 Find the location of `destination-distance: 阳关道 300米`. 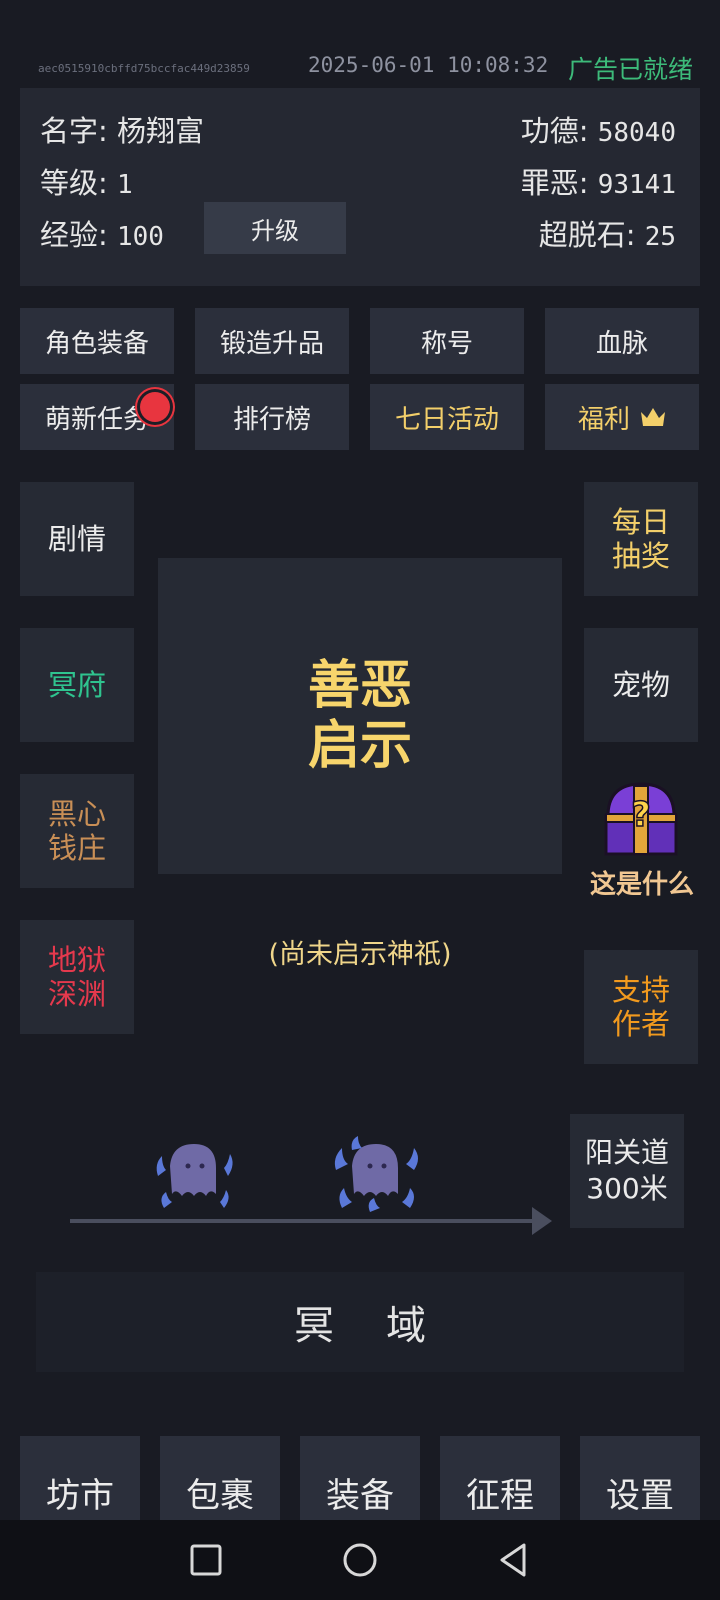

destination-distance: 阳关道 300米 is located at coordinates (627, 1171).